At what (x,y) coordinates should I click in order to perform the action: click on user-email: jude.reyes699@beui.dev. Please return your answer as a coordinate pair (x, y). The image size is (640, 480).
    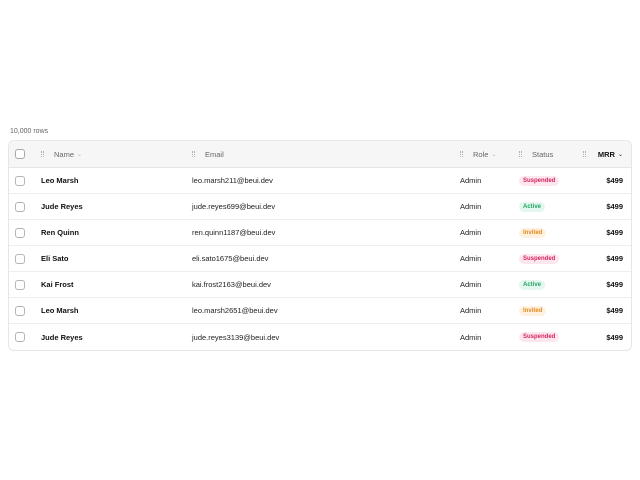
    Looking at the image, I should click on (234, 206).